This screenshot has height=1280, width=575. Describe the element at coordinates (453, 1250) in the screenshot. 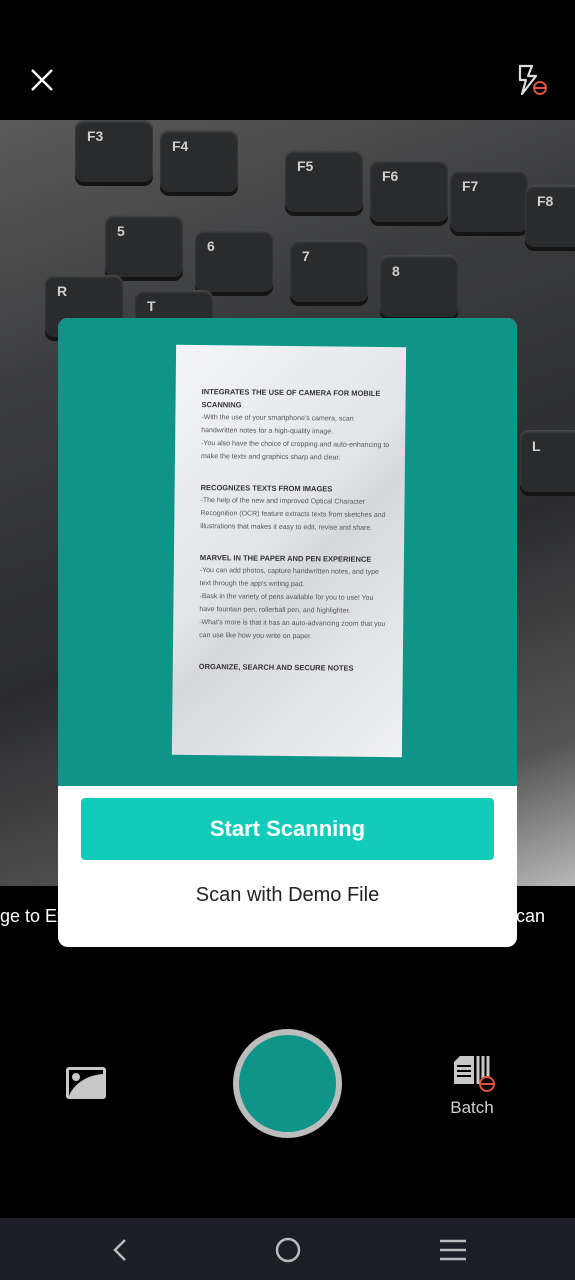

I see `menu-icon` at that location.